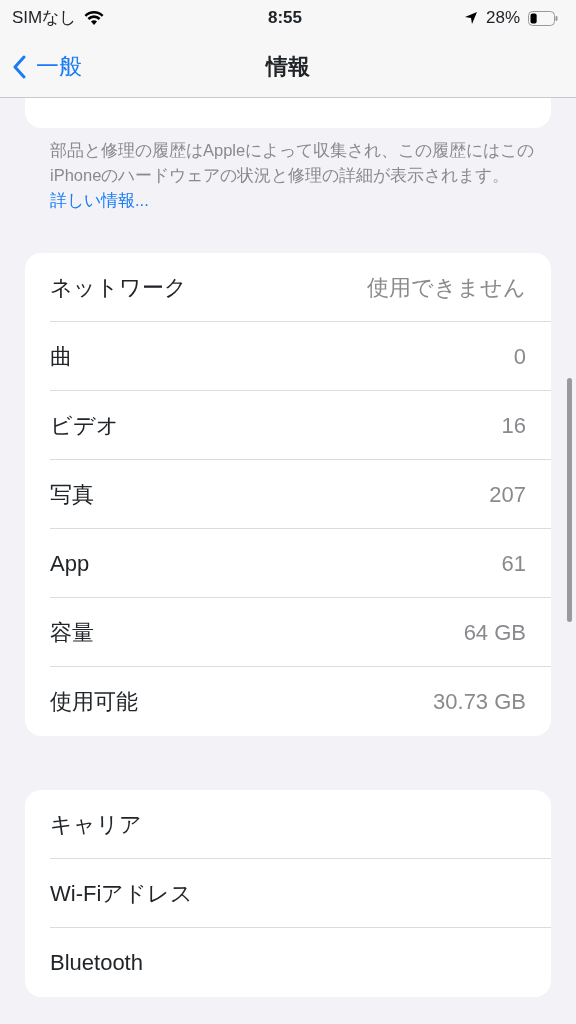 This screenshot has height=1024, width=576. What do you see at coordinates (122, 893) in the screenshot?
I see `row-label: Wi-Fiアドレス` at bounding box center [122, 893].